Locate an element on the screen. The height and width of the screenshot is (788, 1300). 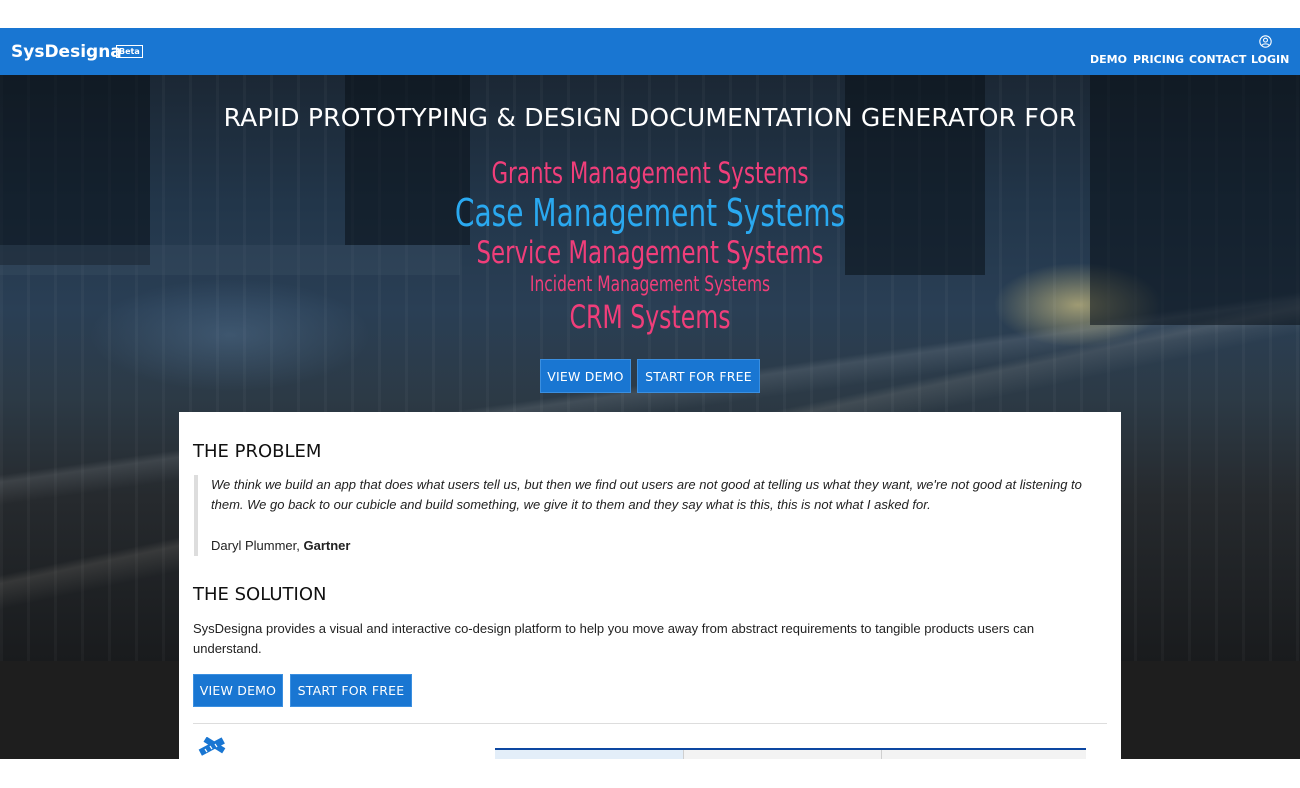
solution-view-demo-button: VIEW DEMO is located at coordinates (238, 690).